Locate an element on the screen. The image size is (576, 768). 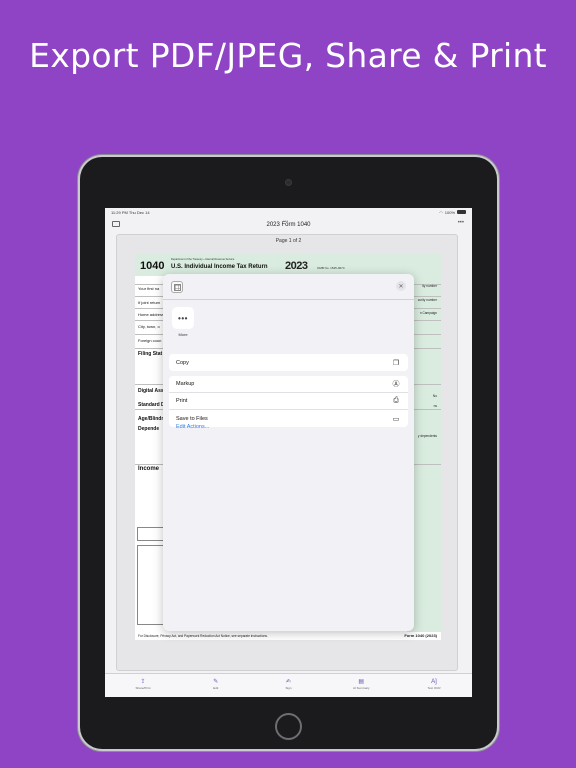
action-label: Markup is located at coordinates (185, 384).